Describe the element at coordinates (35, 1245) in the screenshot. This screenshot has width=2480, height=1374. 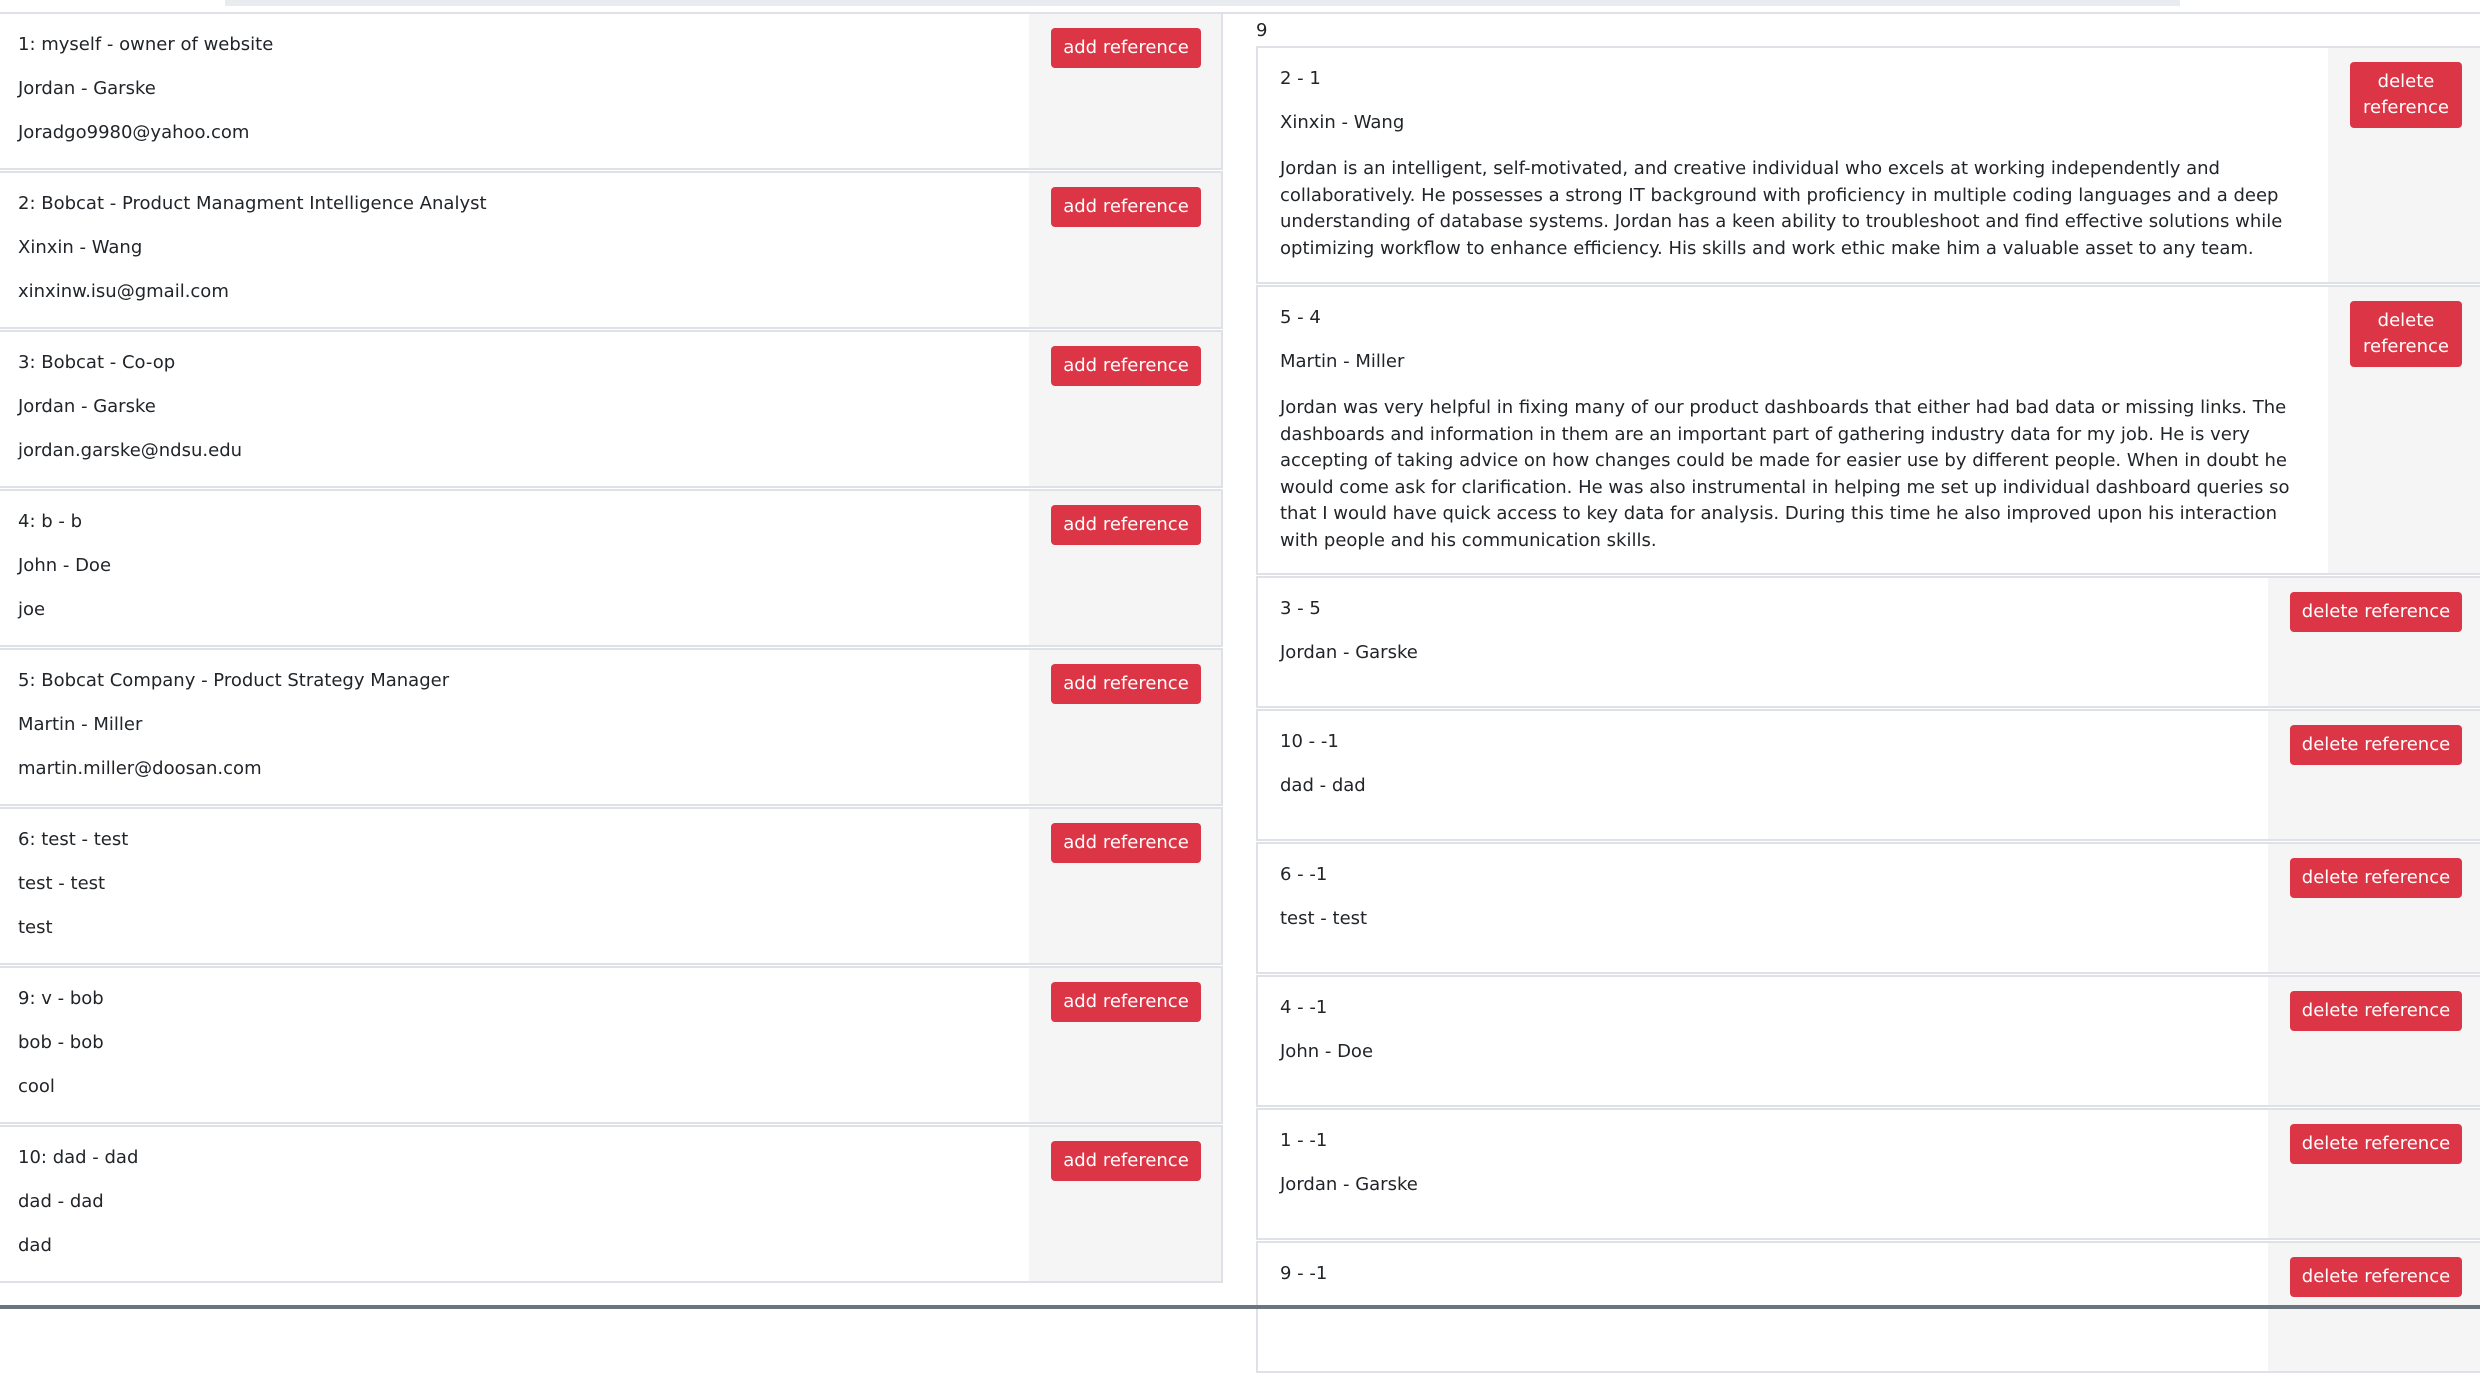
I see `person-contact: dad` at that location.